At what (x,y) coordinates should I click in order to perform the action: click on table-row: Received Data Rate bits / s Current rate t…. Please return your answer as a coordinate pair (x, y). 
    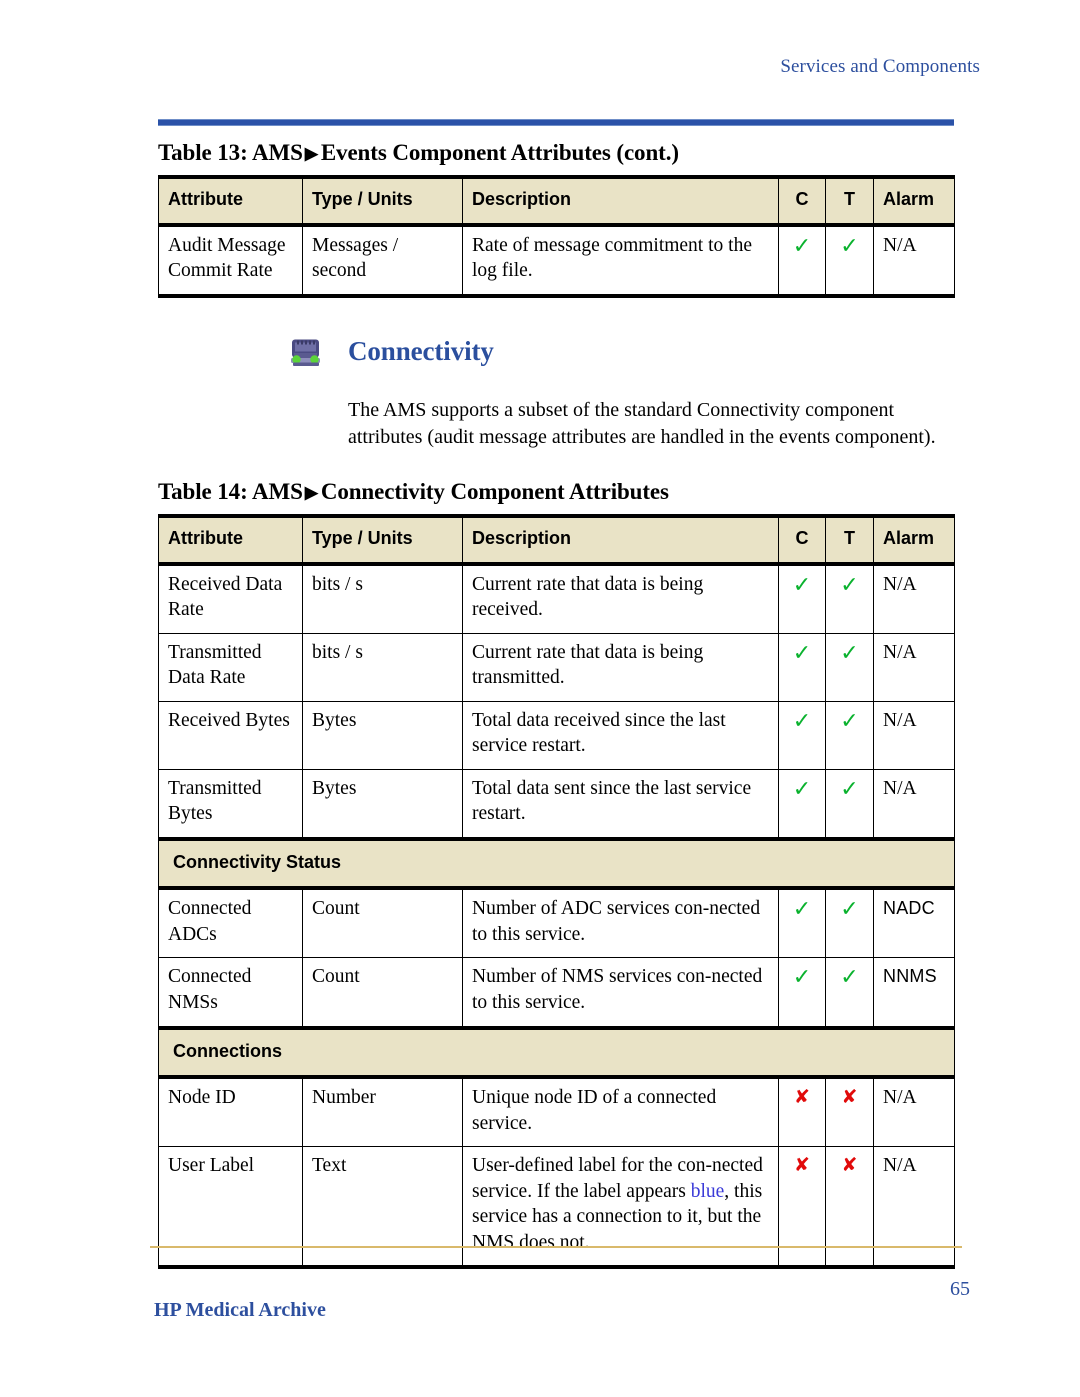
    Looking at the image, I should click on (556, 598).